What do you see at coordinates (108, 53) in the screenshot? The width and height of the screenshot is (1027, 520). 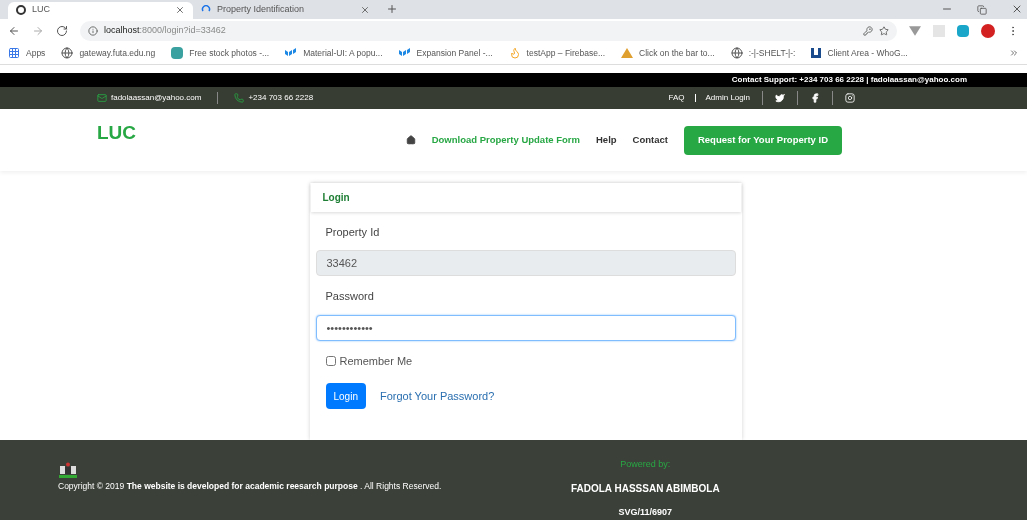 I see `bookmark-item: gateway.futa.edu.ng` at bounding box center [108, 53].